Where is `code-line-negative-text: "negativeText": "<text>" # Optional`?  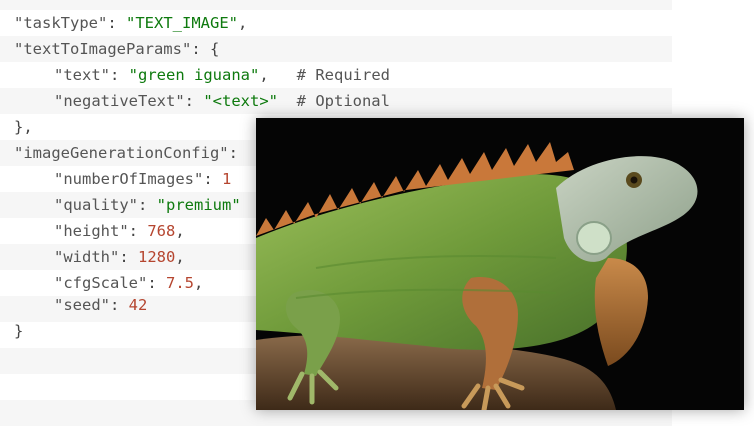 code-line-negative-text: "negativeText": "<text>" # Optional is located at coordinates (222, 101).